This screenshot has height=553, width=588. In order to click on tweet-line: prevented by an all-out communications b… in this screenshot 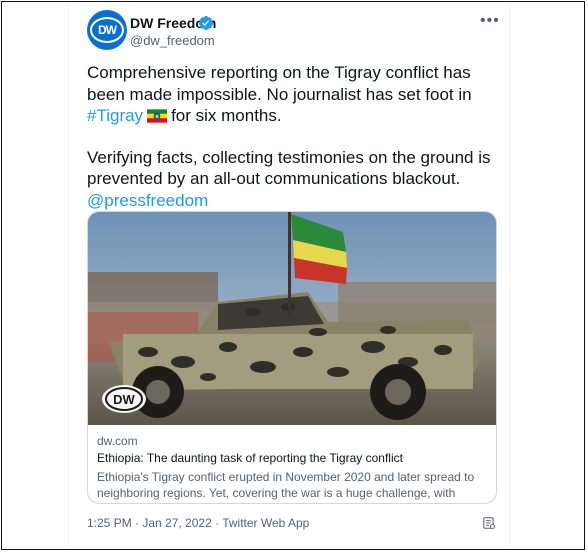, I will do `click(274, 179)`.